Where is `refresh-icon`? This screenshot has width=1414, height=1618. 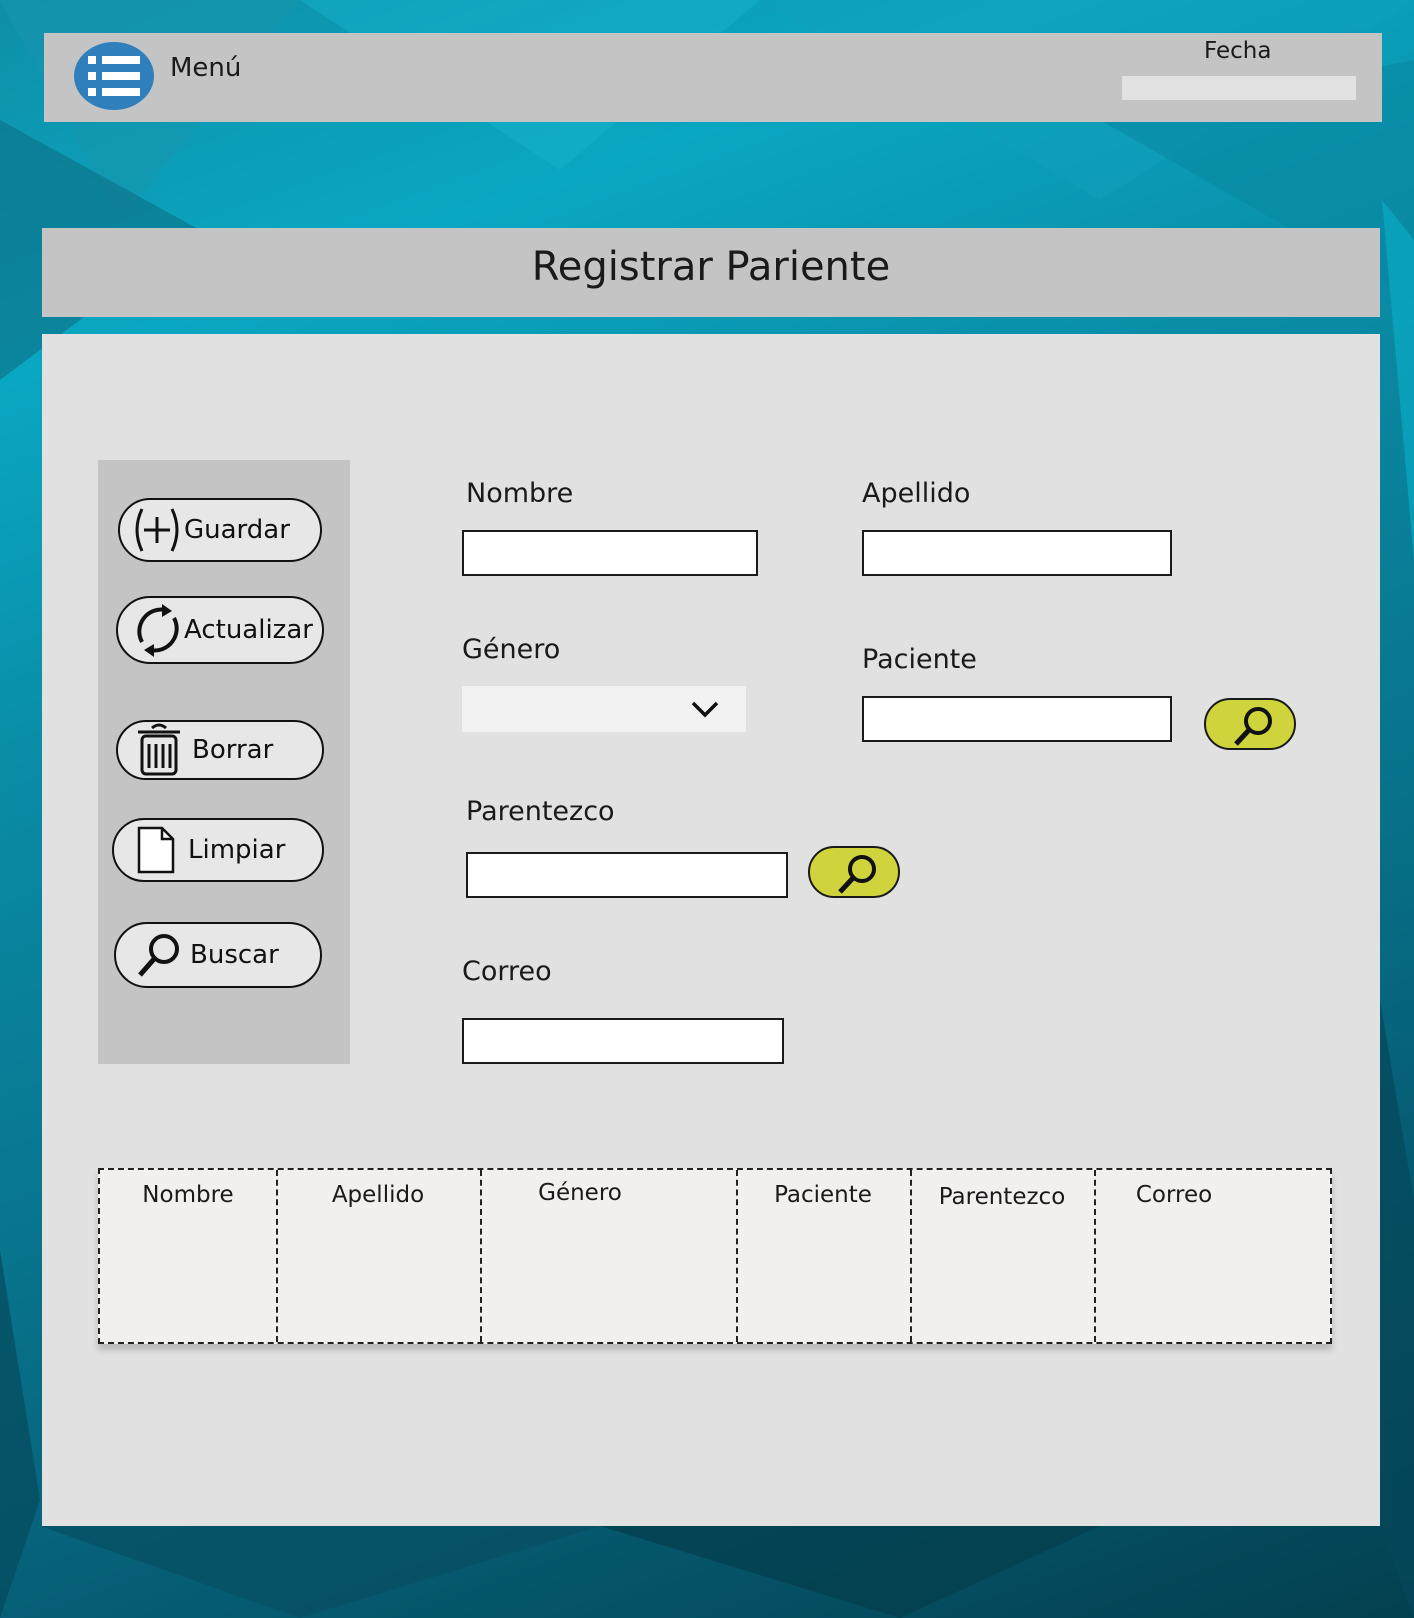 refresh-icon is located at coordinates (158, 630).